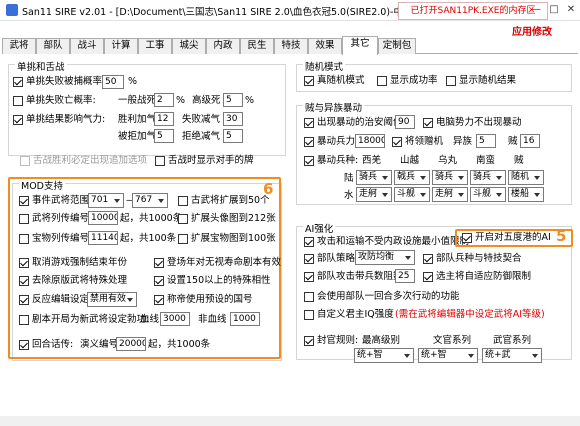 The width and height of the screenshot is (580, 426). What do you see at coordinates (571, 10) in the screenshot?
I see `close-icon: ✕` at bounding box center [571, 10].